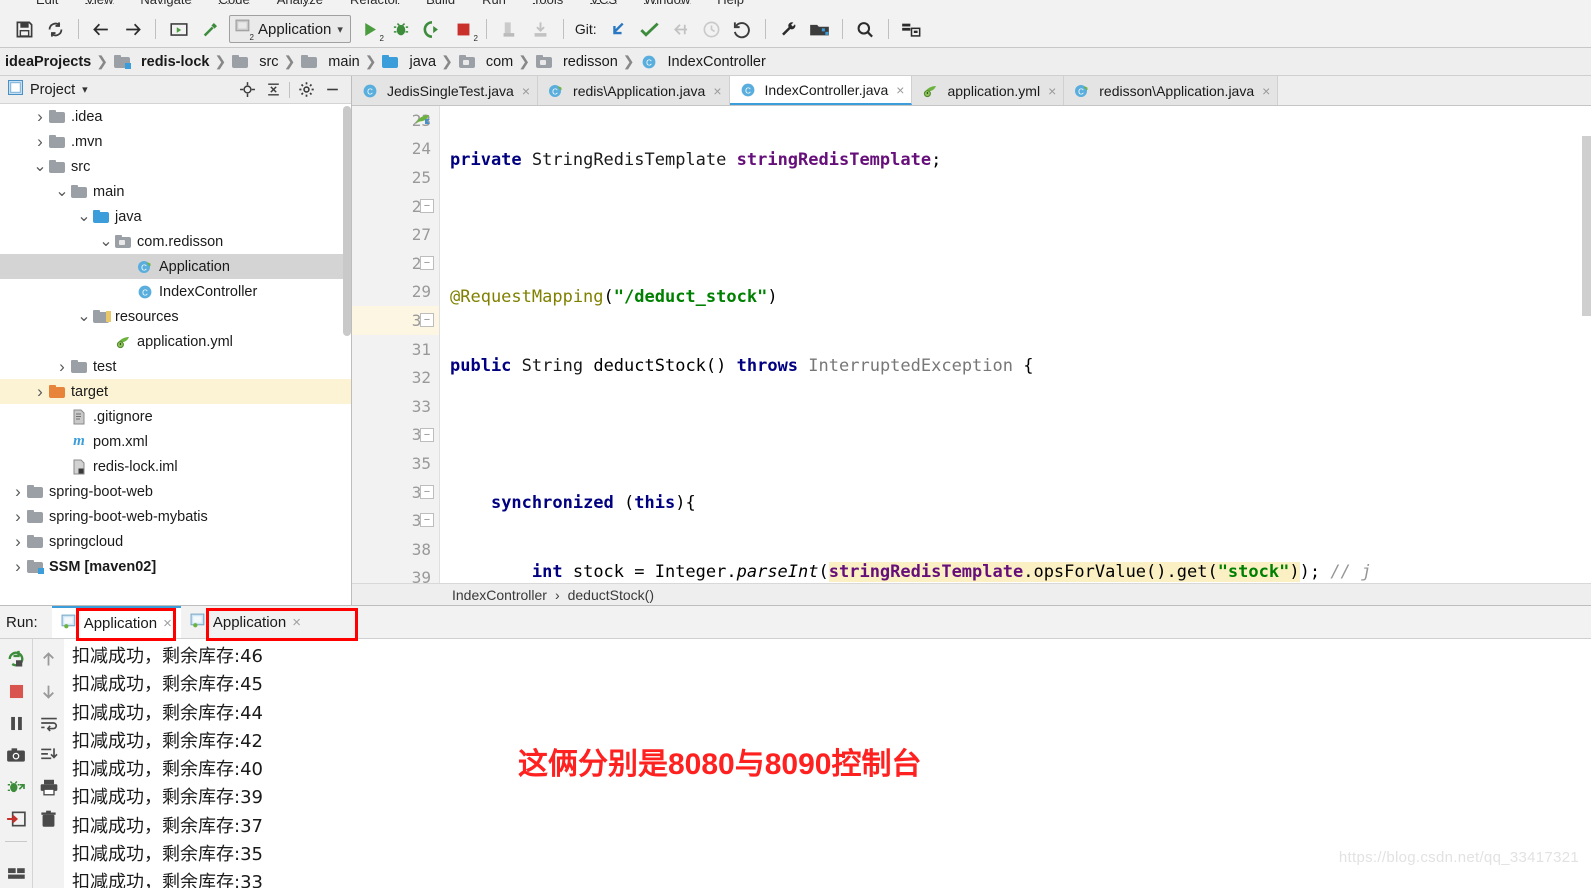 This screenshot has height=888, width=1591. I want to click on rerun-icon, so click(16, 659).